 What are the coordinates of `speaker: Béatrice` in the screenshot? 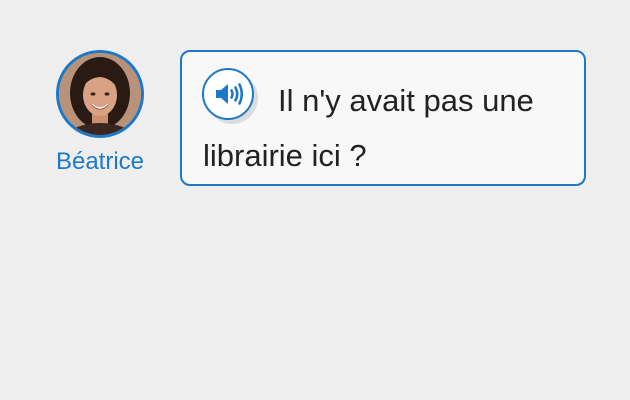 It's located at (100, 113).